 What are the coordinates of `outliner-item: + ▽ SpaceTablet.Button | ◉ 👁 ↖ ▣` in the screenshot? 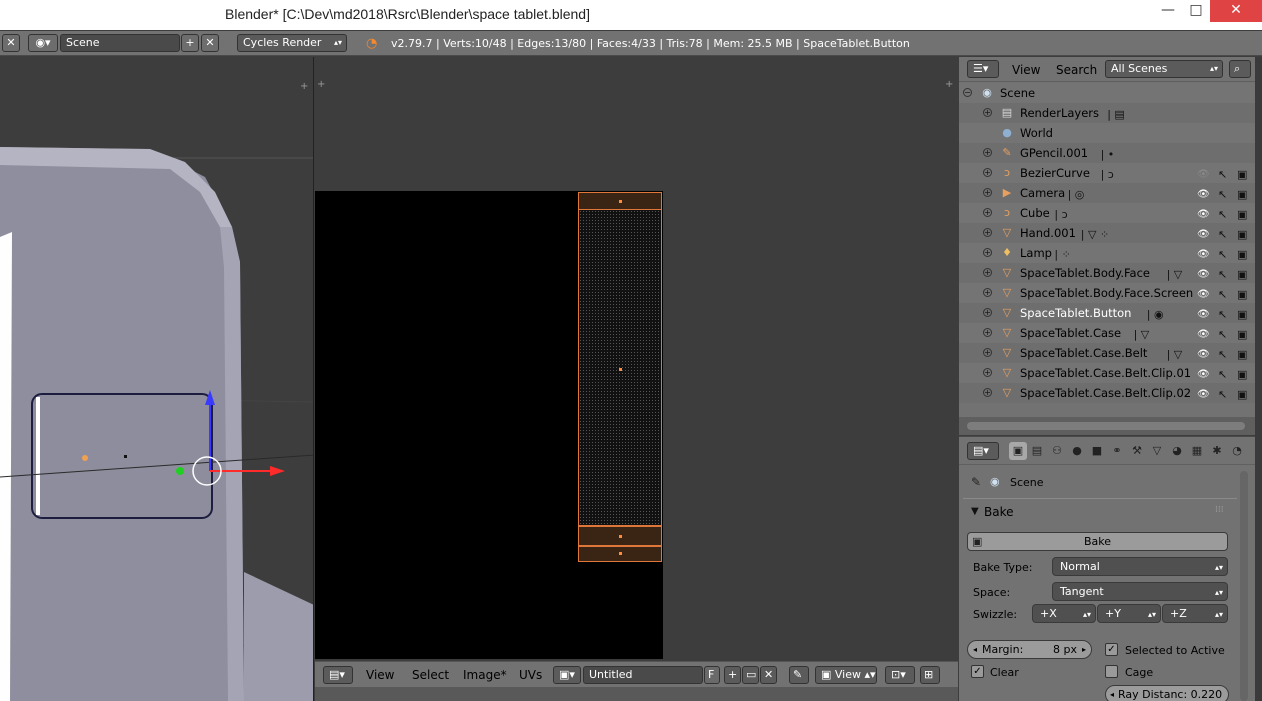 It's located at (1107, 313).